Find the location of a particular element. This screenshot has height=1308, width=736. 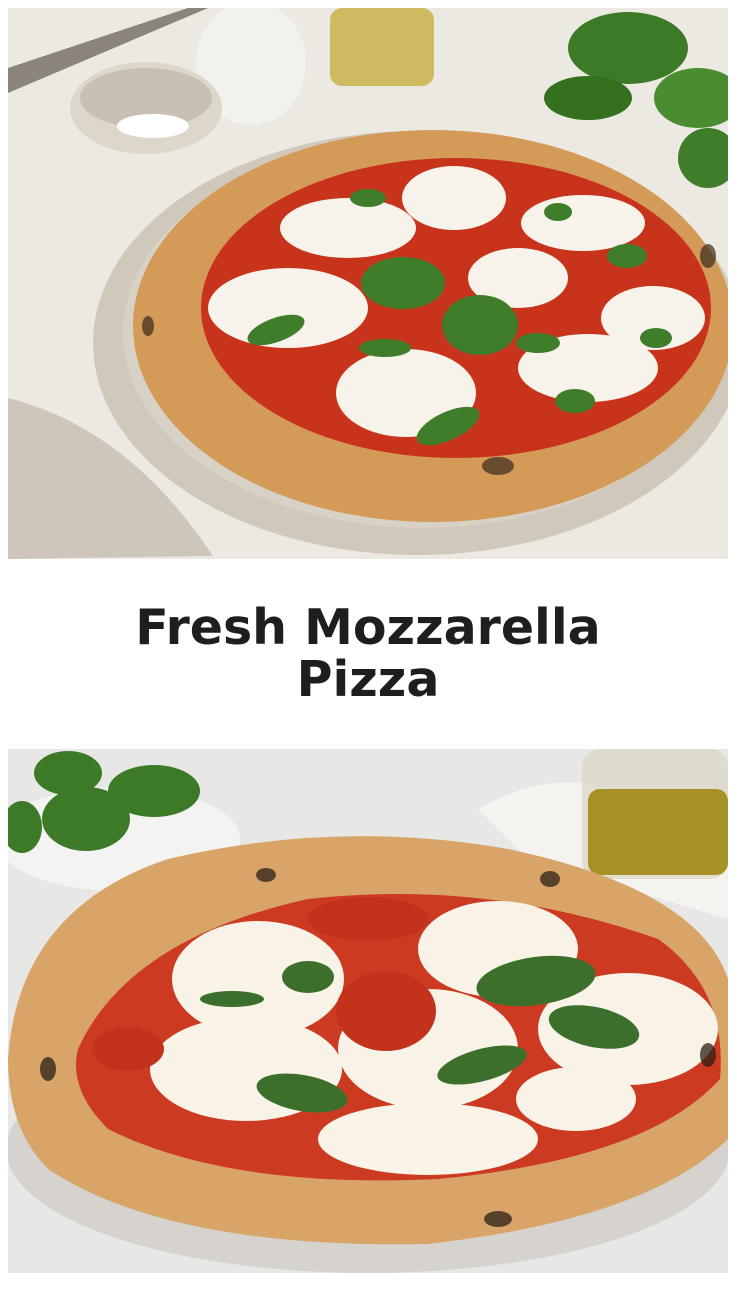

title-band: Fresh Mozzarella Pizza is located at coordinates (368, 654).